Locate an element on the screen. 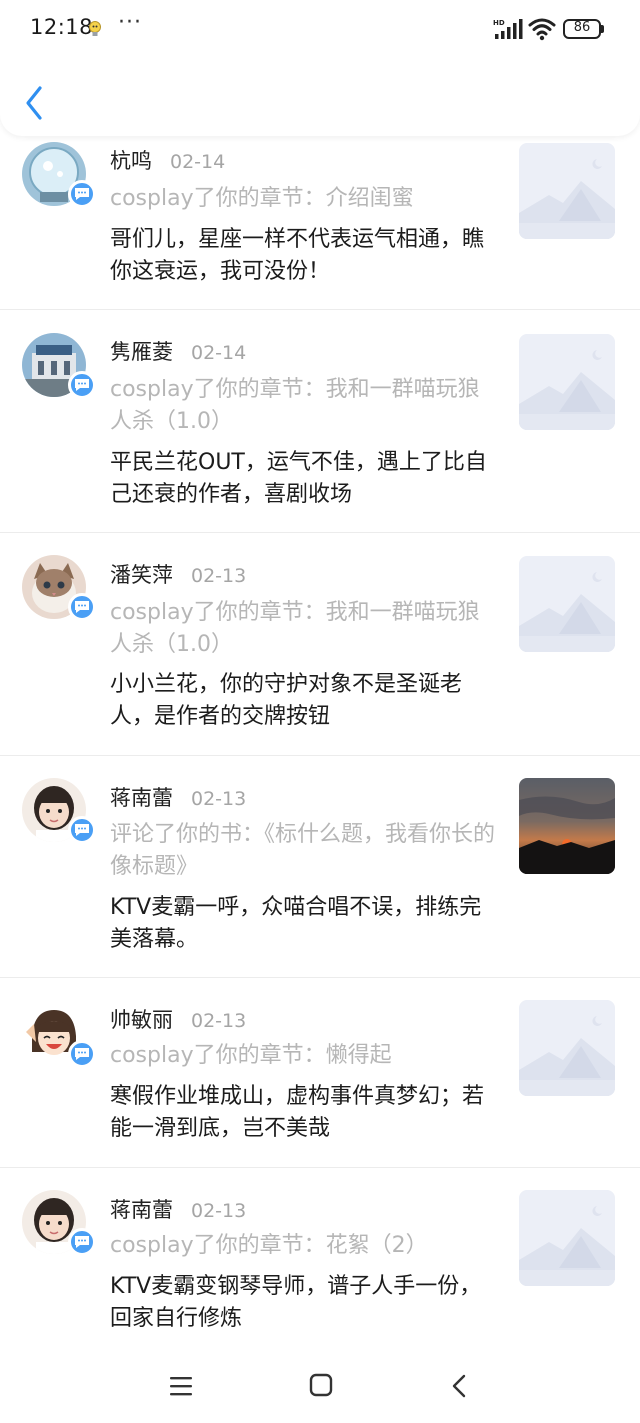  comment-text: 平民兰花OUT，运气不佳，遇上了比自己还衰的作者，喜剧收场 is located at coordinates (298, 478).